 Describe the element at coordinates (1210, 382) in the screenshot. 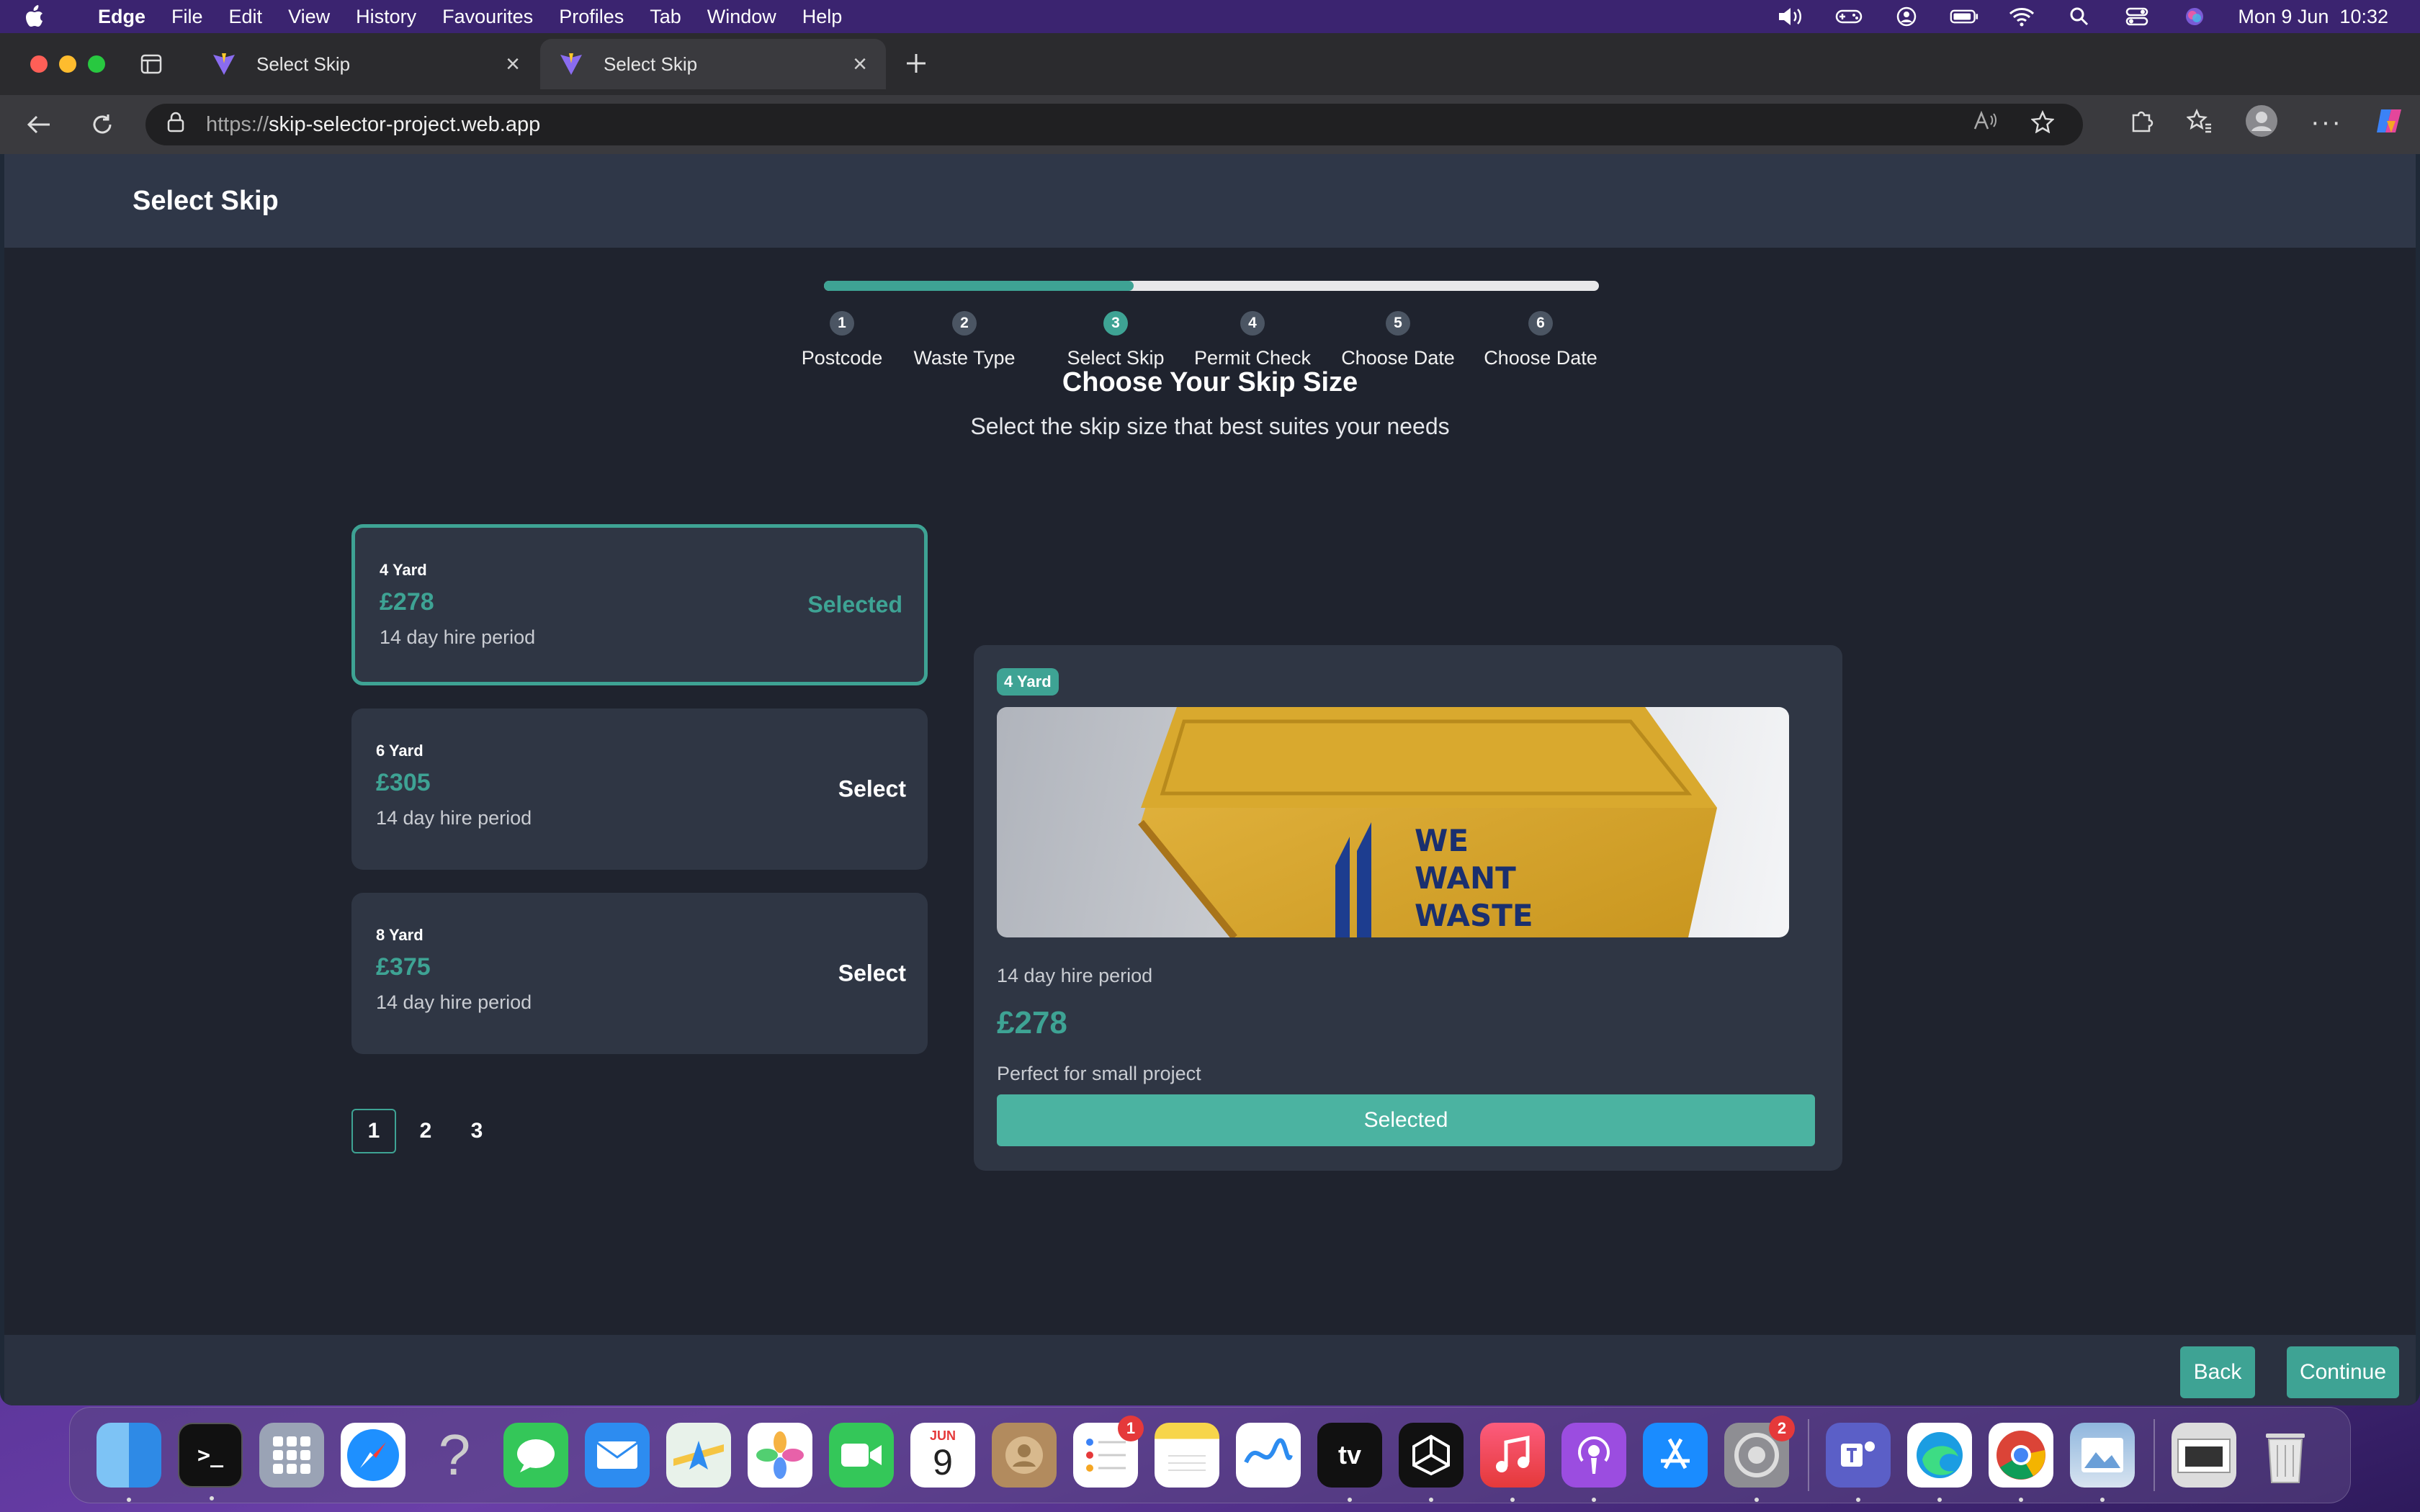

I see `section-heading: Choose Your Skip Size` at that location.